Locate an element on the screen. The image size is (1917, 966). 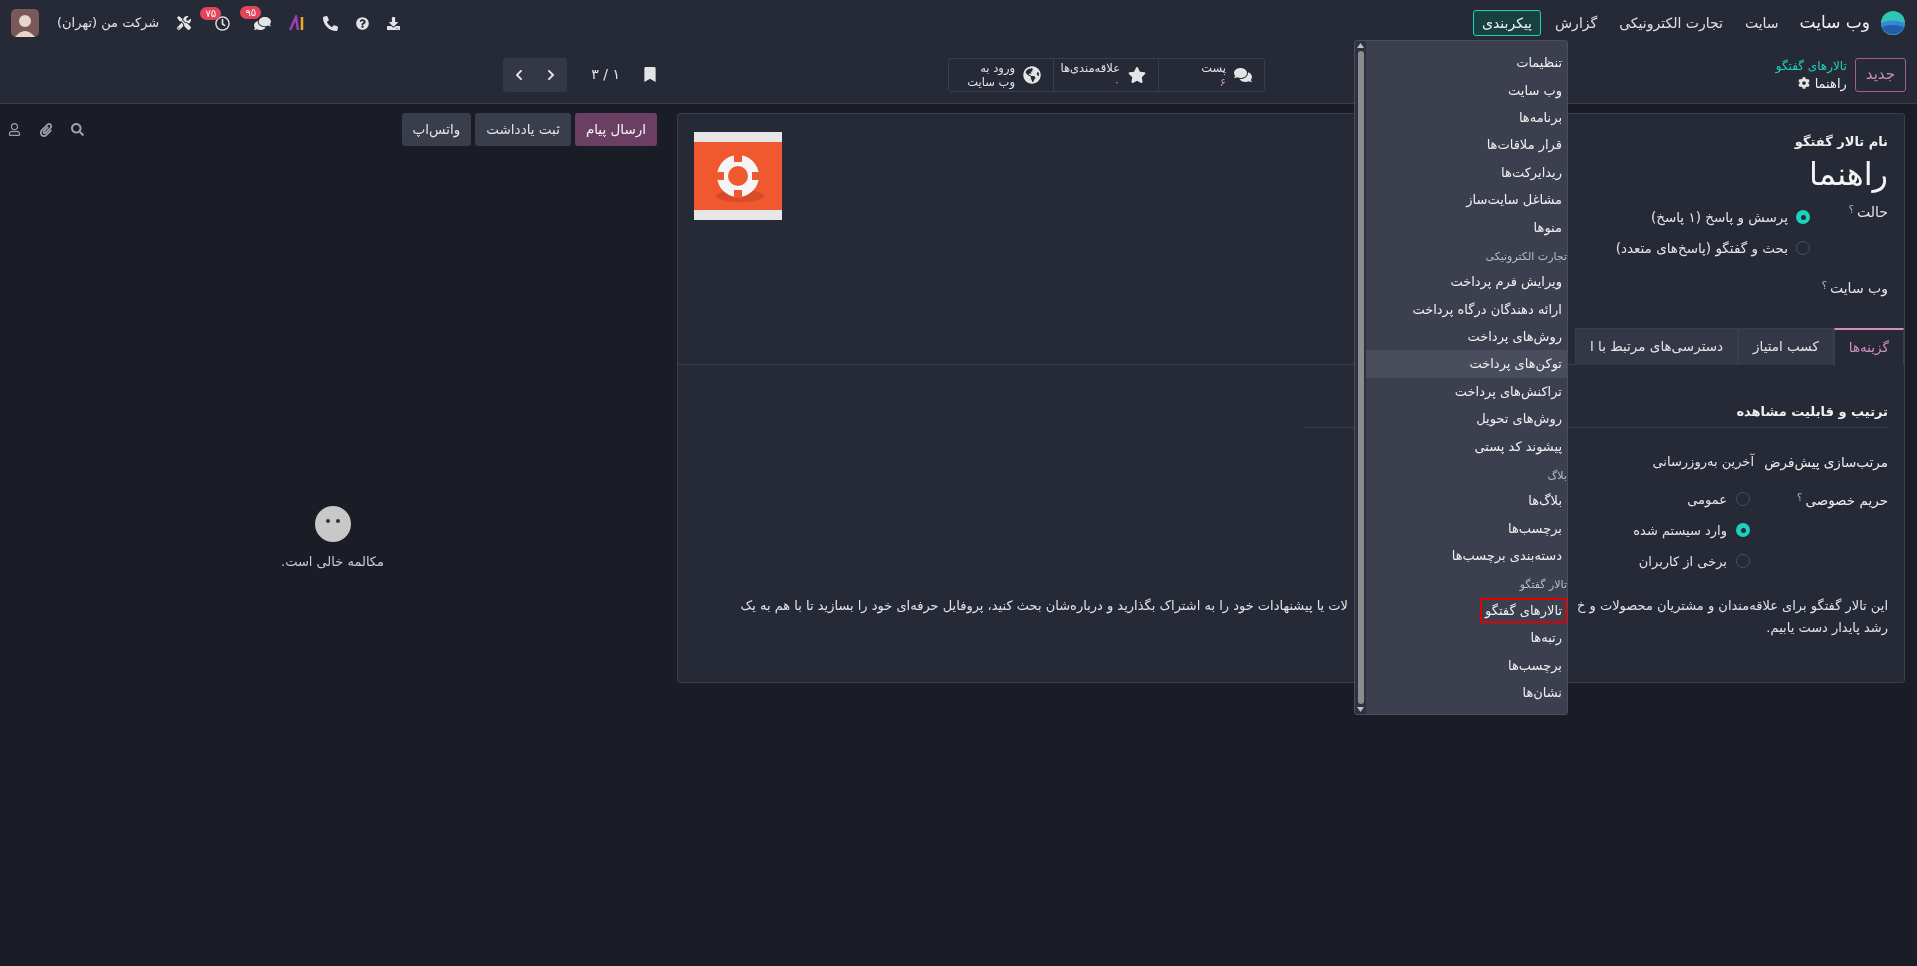
globe-icon is located at coordinates (1032, 74).